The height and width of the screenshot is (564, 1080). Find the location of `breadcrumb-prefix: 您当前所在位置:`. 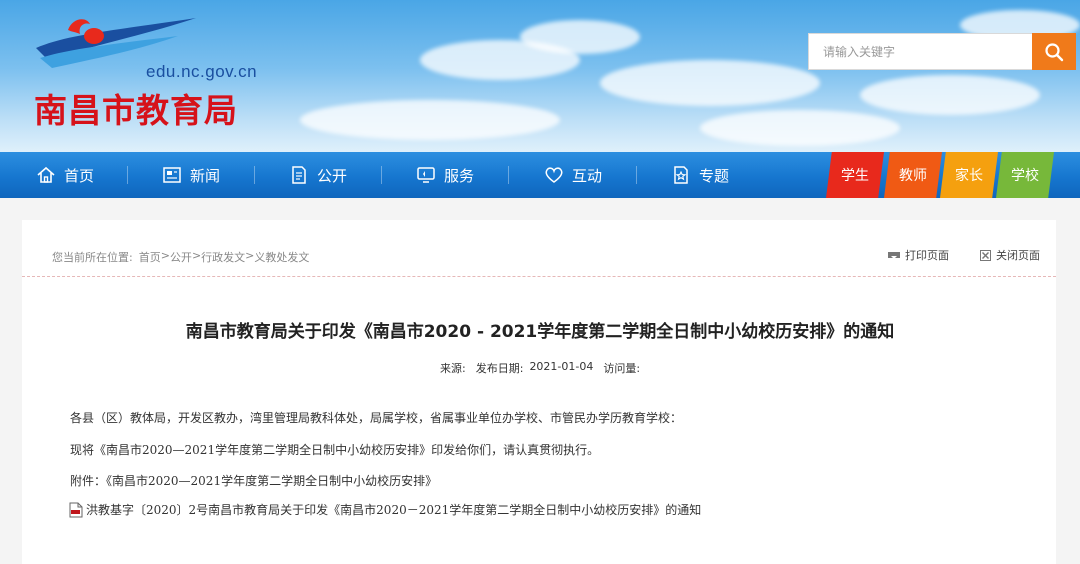

breadcrumb-prefix: 您当前所在位置: is located at coordinates (92, 257).